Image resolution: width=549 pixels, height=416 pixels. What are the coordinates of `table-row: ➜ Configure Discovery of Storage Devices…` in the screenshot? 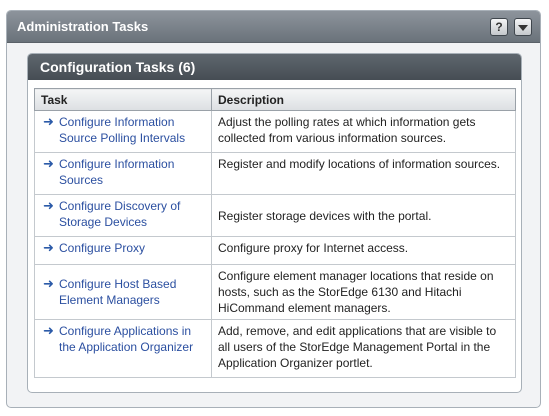 It's located at (275, 215).